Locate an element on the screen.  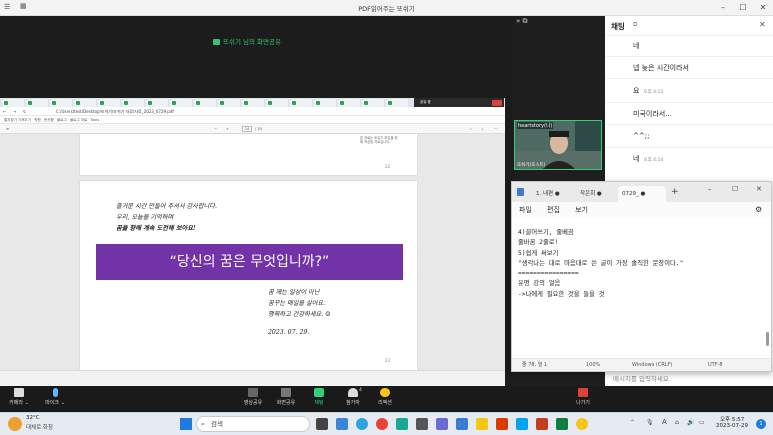
chat-button: 채팅 is located at coordinates (319, 397).